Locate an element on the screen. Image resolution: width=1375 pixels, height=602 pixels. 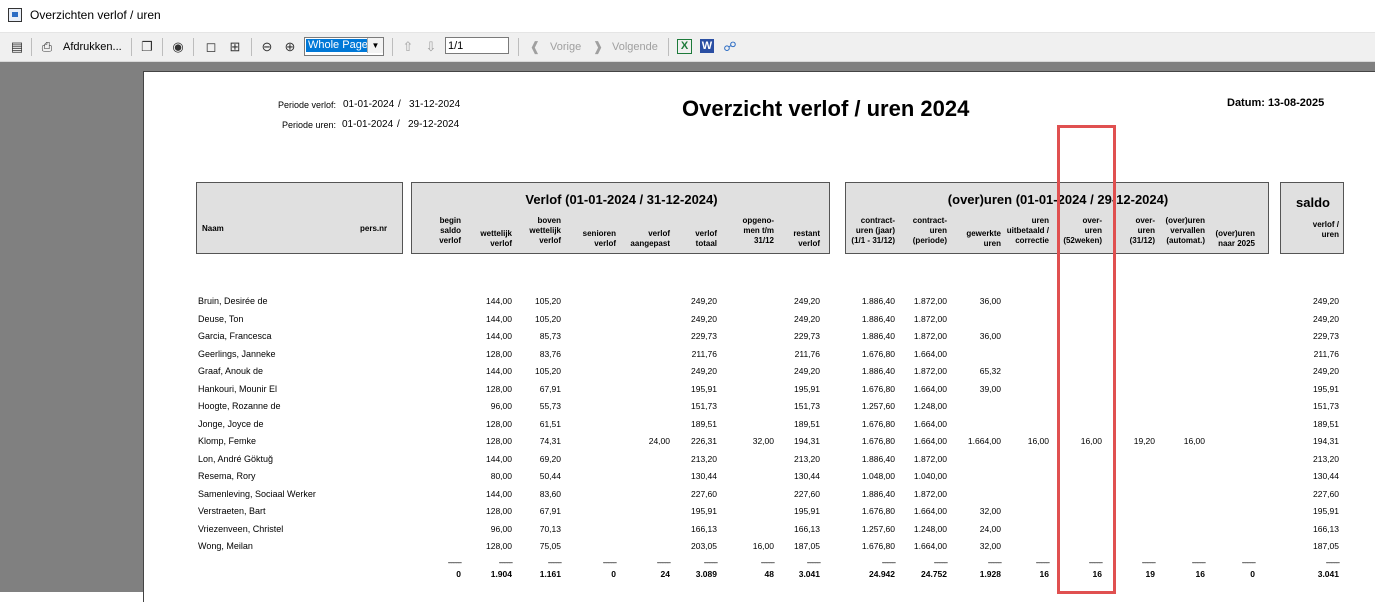
previous-button: Vorige is located at coordinates (565, 47).